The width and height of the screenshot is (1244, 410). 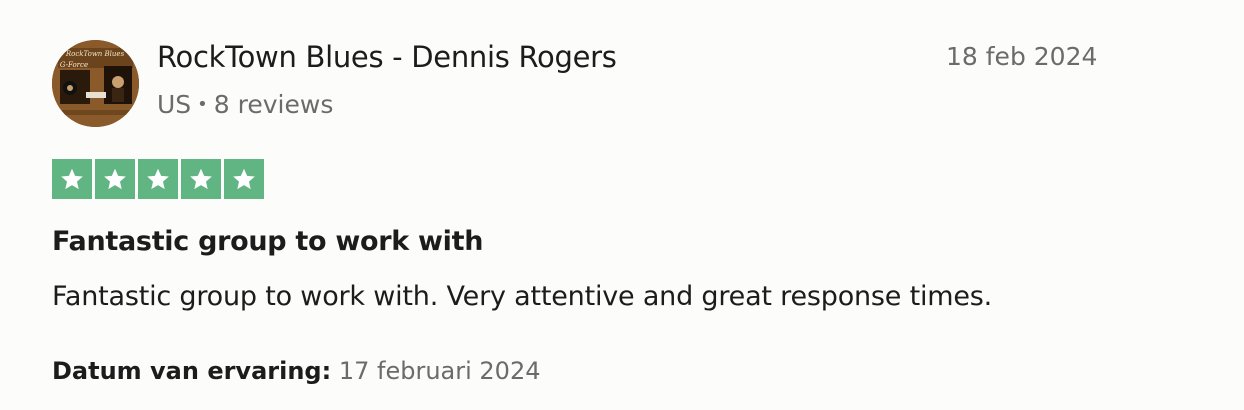 What do you see at coordinates (1022, 56) in the screenshot?
I see `review-date: 18 feb 2024` at bounding box center [1022, 56].